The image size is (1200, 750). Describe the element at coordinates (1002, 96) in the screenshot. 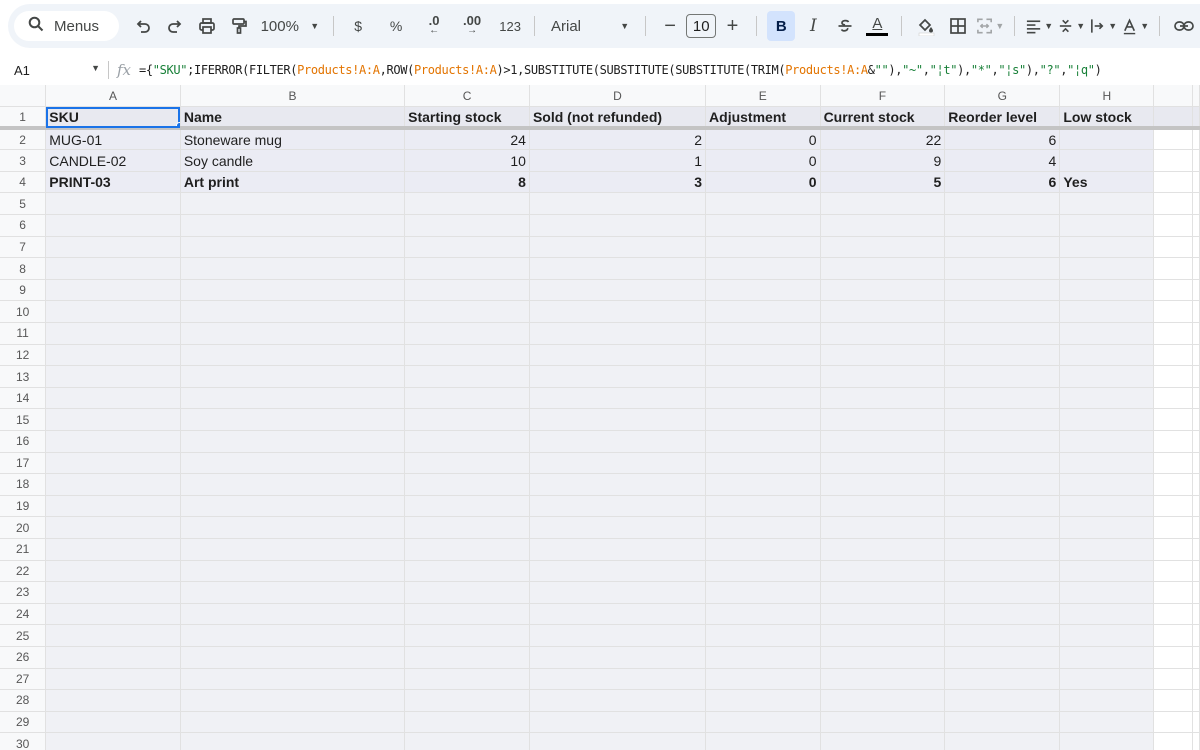

I see `column-header-g: G` at that location.